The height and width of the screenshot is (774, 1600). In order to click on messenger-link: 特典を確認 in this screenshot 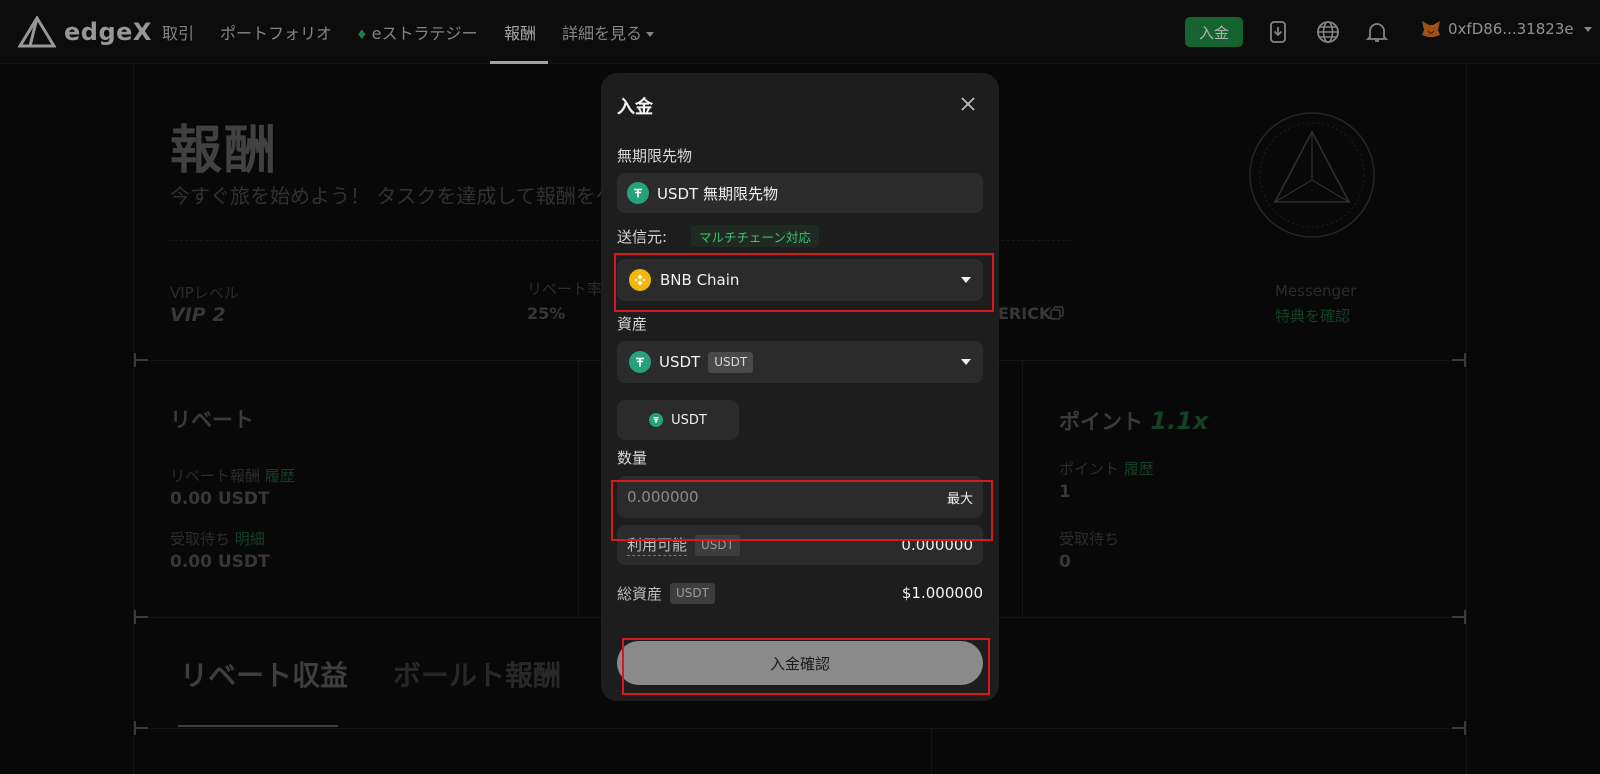, I will do `click(1312, 315)`.